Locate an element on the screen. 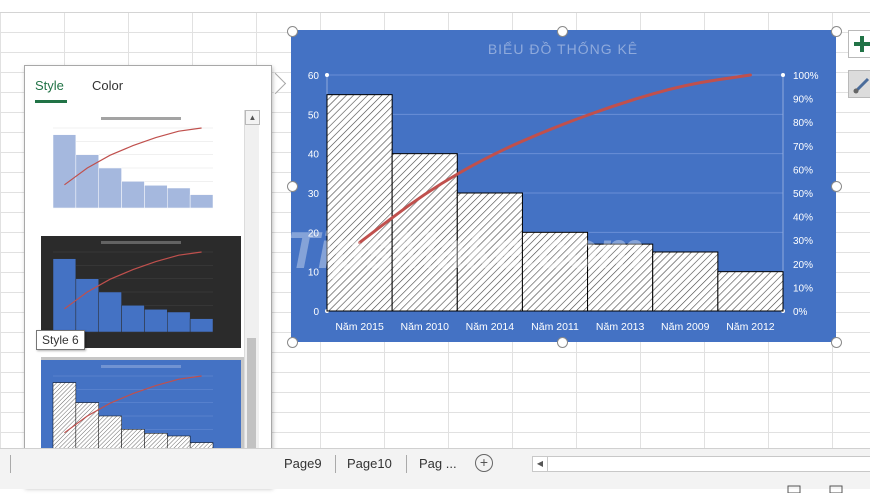  x-tick-label: Năm 2011 is located at coordinates (555, 327).